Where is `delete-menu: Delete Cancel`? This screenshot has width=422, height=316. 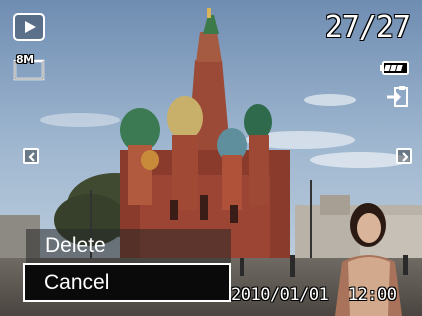
delete-menu: Delete Cancel is located at coordinates (127, 265).